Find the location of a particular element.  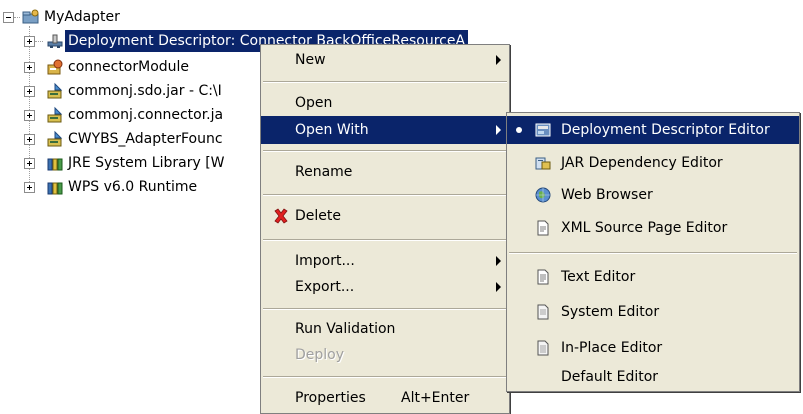

tree-item-label: CWYBS_AdapterFounc is located at coordinates (145, 139).